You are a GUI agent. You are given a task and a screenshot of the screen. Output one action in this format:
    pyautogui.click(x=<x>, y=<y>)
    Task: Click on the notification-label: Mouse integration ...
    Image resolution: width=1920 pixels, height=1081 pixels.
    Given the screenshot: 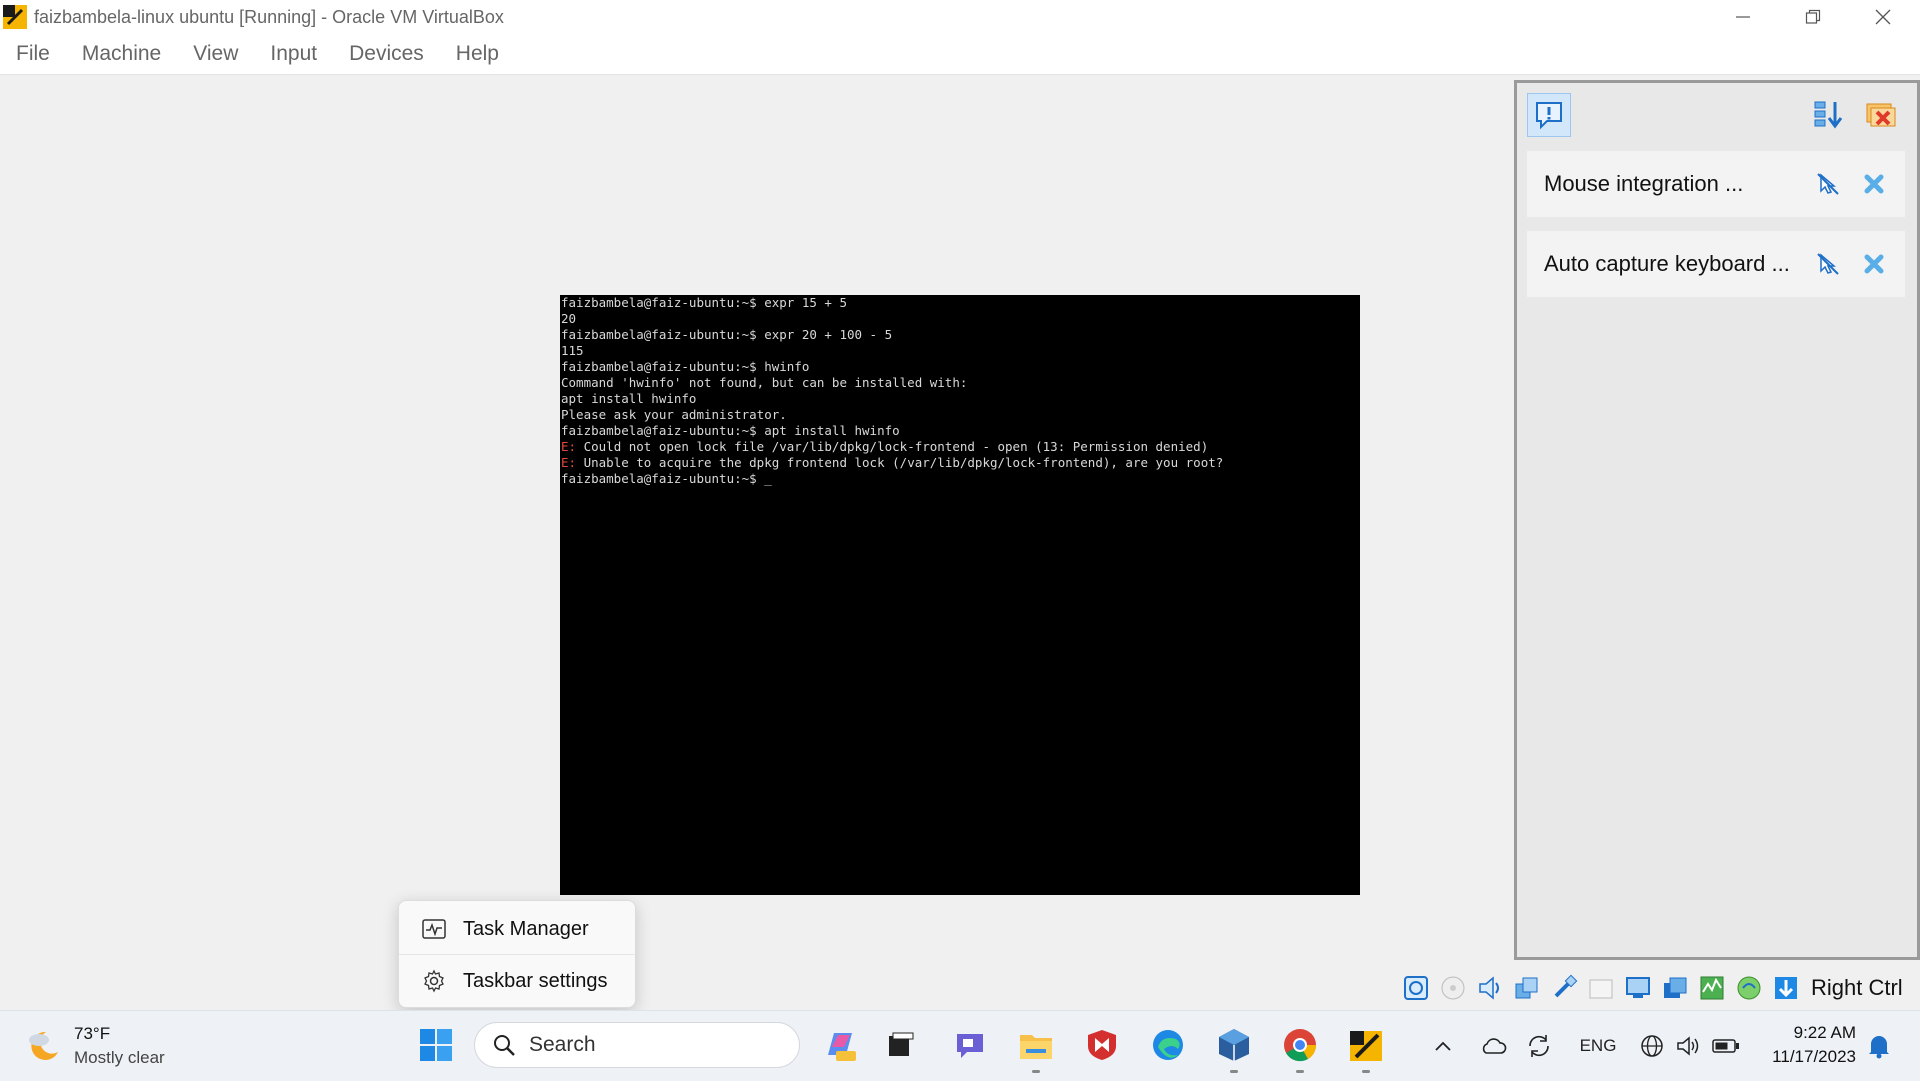 What is the action you would take?
    pyautogui.click(x=1644, y=183)
    